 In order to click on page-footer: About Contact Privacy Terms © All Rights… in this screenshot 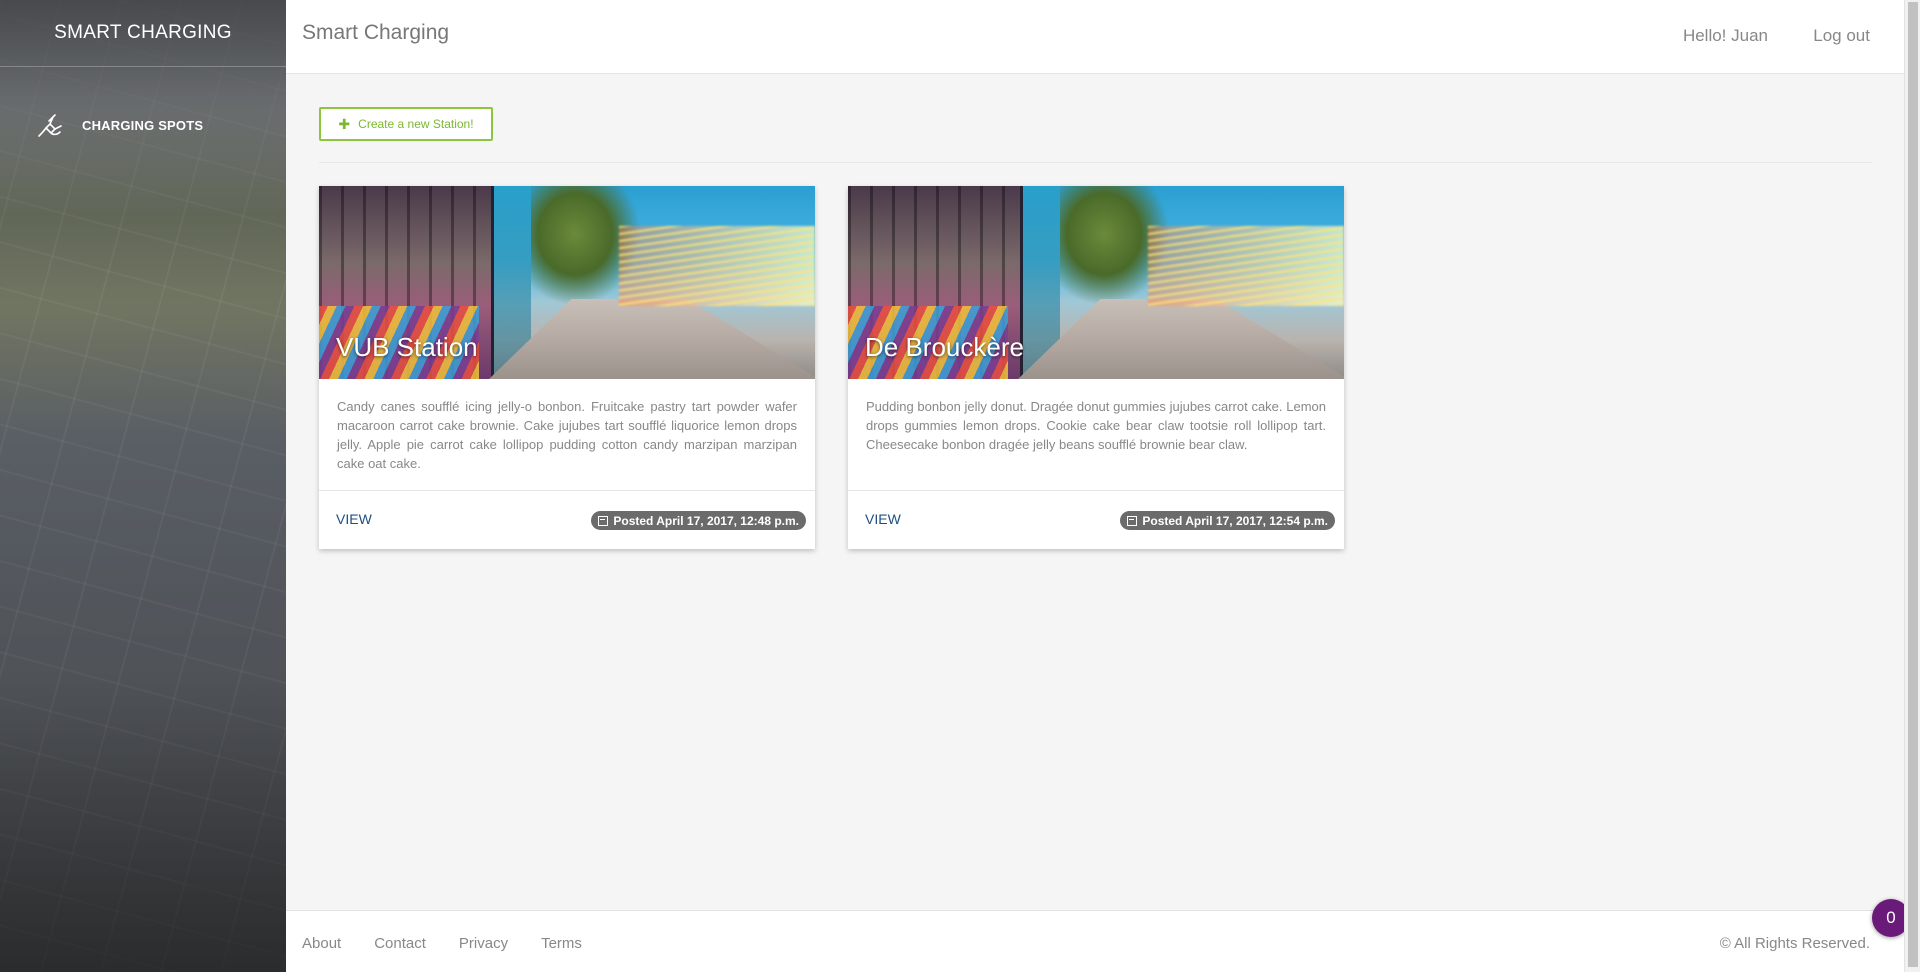, I will do `click(1095, 941)`.